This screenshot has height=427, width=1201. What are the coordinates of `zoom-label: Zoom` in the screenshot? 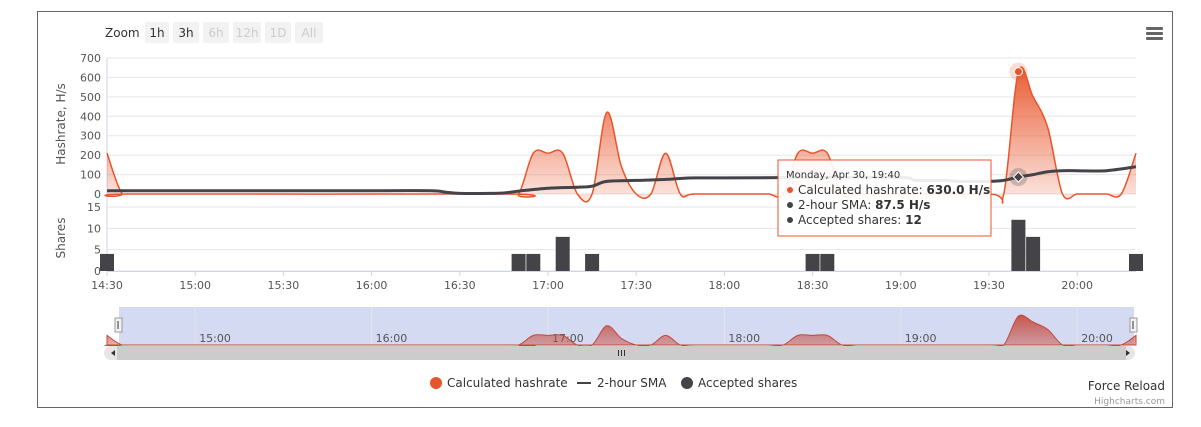 It's located at (122, 33).